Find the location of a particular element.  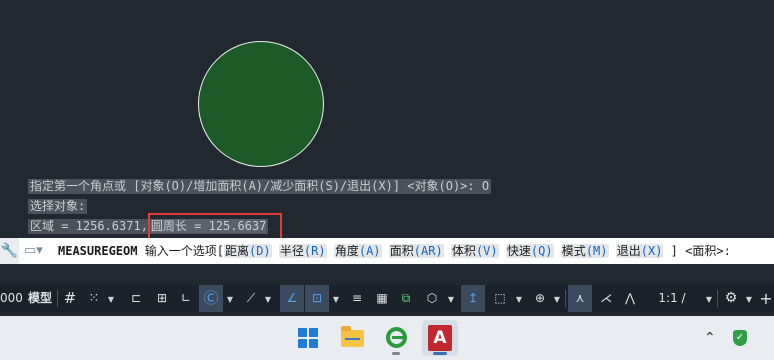

auto-scale-icon: ⋌ is located at coordinates (606, 298).